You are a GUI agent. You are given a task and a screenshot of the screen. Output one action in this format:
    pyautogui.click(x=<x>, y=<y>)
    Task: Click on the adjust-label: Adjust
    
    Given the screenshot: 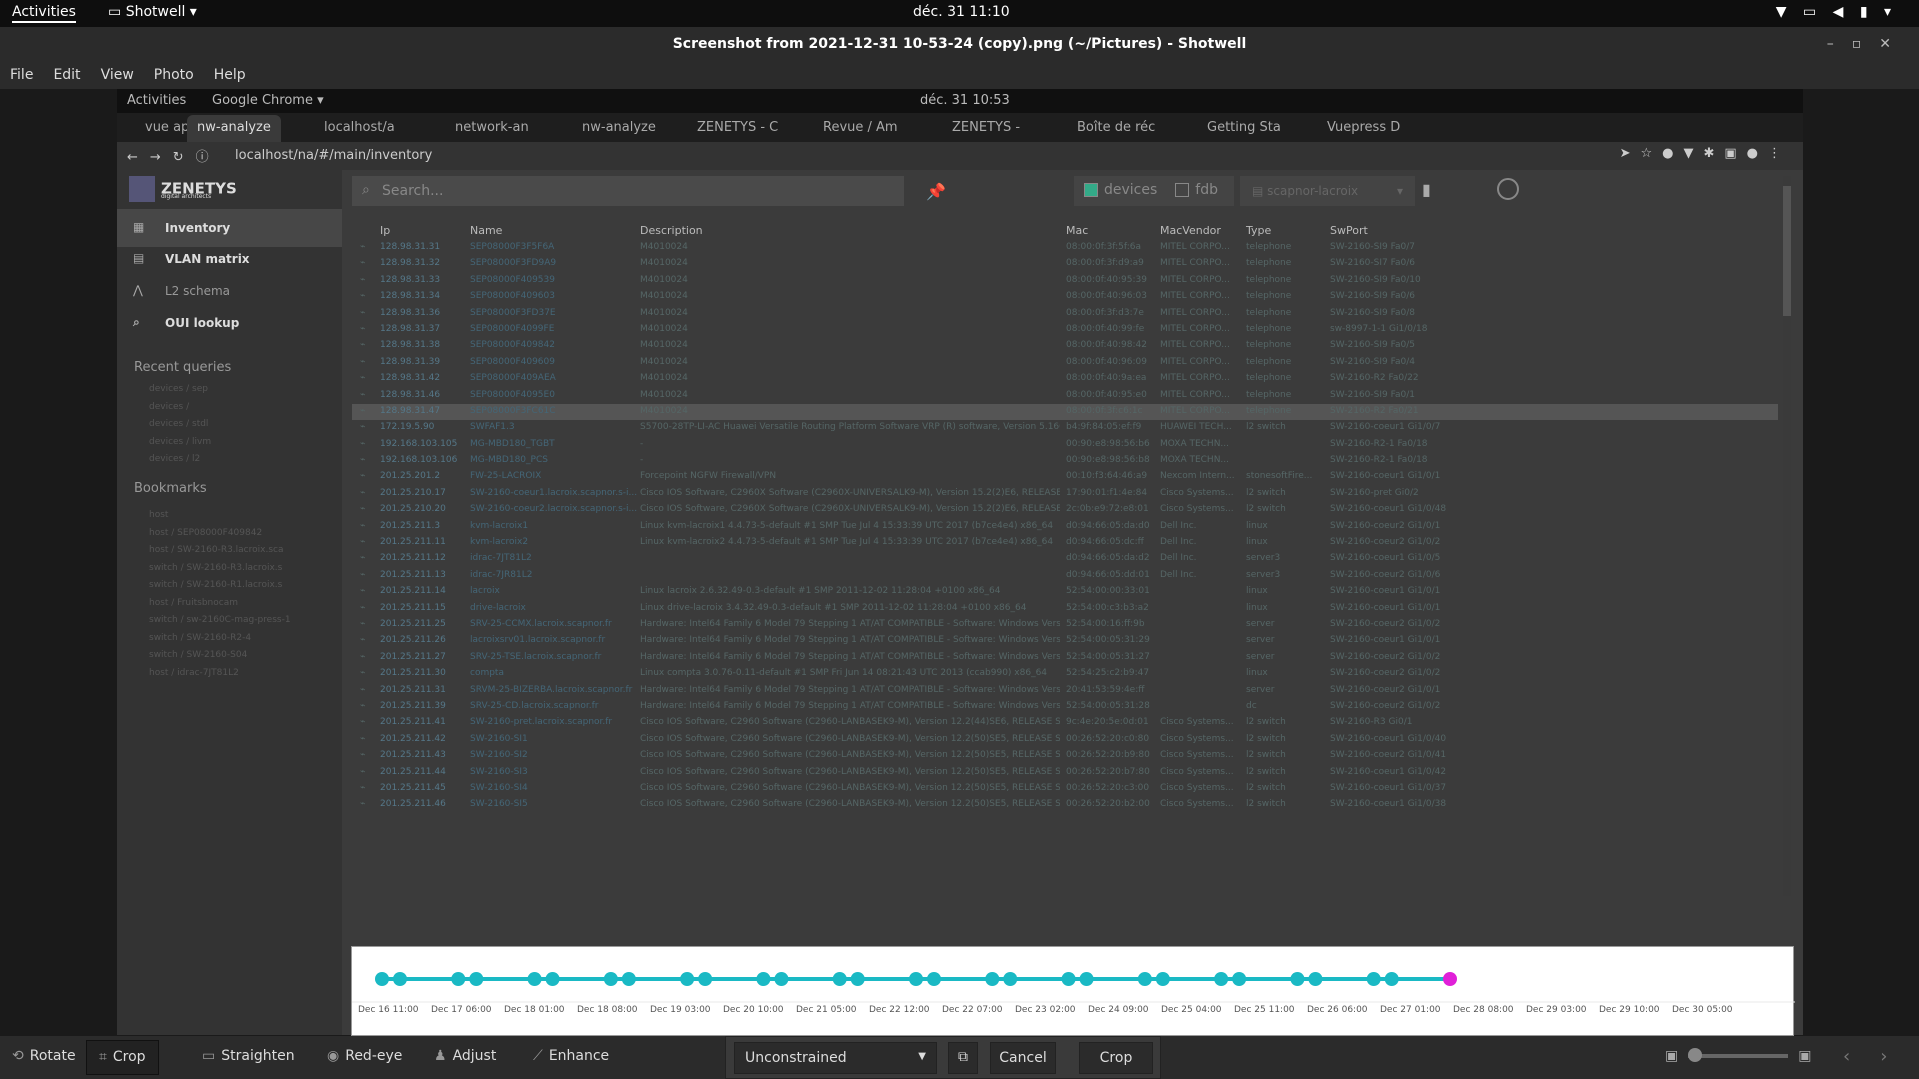 What is the action you would take?
    pyautogui.click(x=474, y=1056)
    